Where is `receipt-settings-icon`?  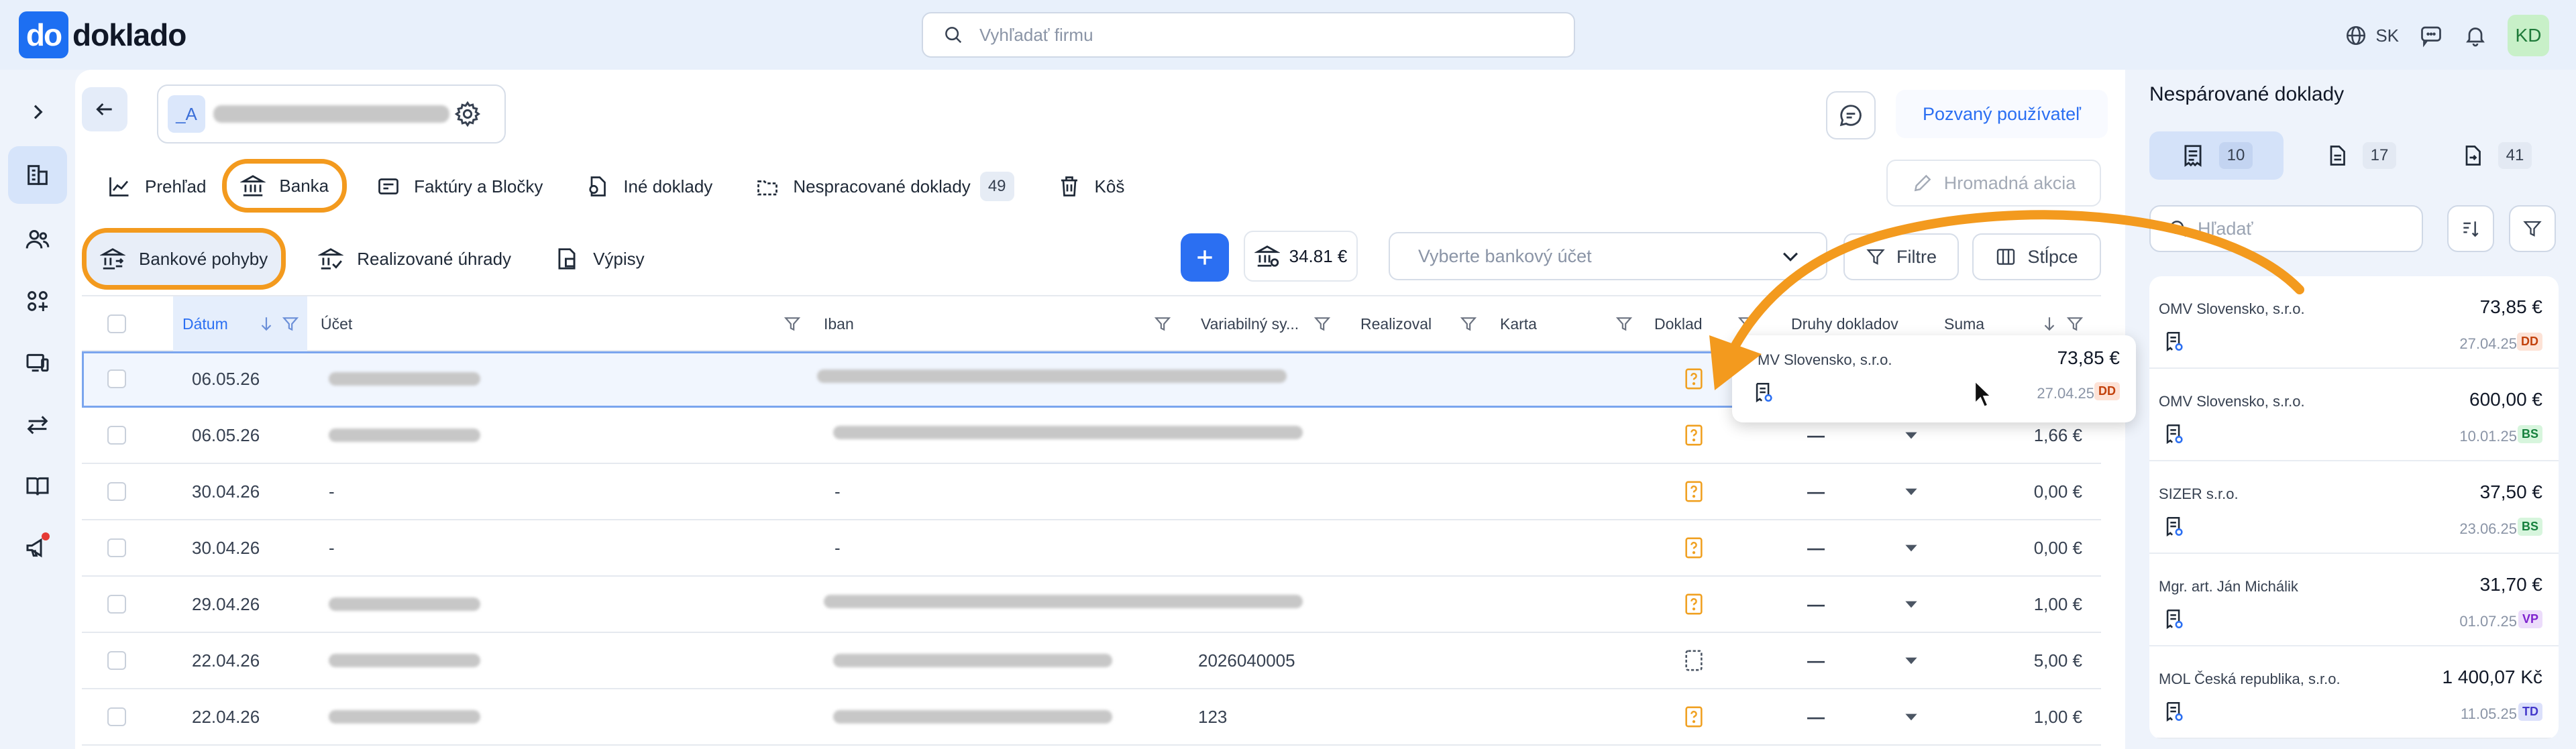
receipt-settings-icon is located at coordinates (1764, 392).